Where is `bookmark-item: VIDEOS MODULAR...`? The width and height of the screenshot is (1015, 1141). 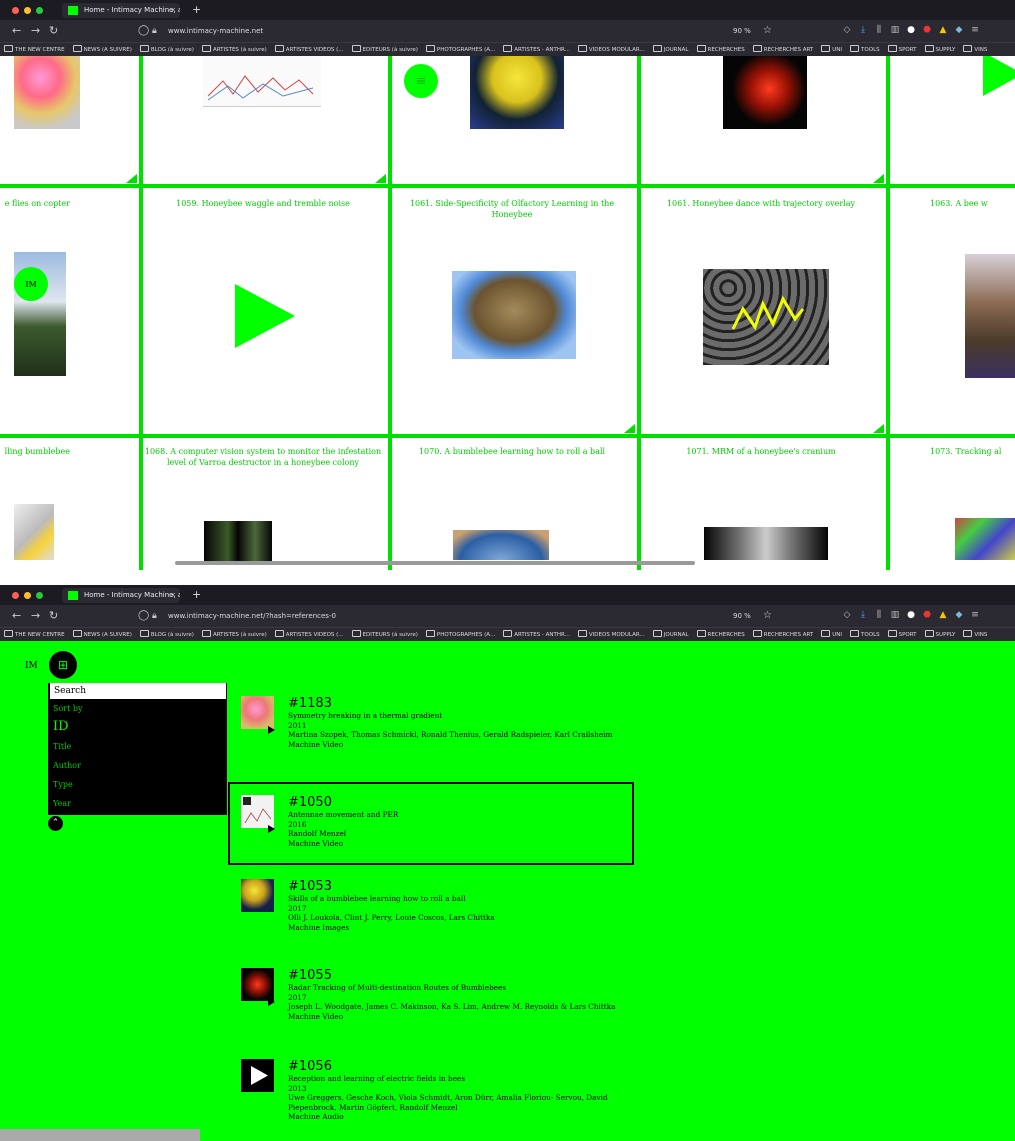 bookmark-item: VIDEOS MODULAR... is located at coordinates (611, 50).